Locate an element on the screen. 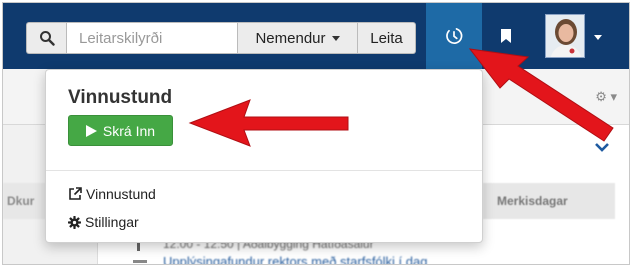 This screenshot has height=267, width=633. bookmark-button is located at coordinates (506, 36).